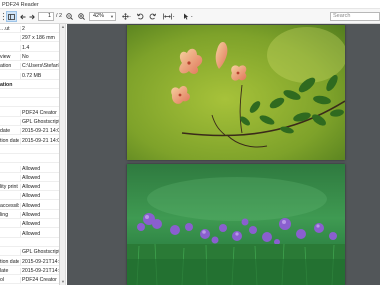 Image resolution: width=380 pixels, height=285 pixels. I want to click on chevron-down-icon: ▼, so click(112, 16).